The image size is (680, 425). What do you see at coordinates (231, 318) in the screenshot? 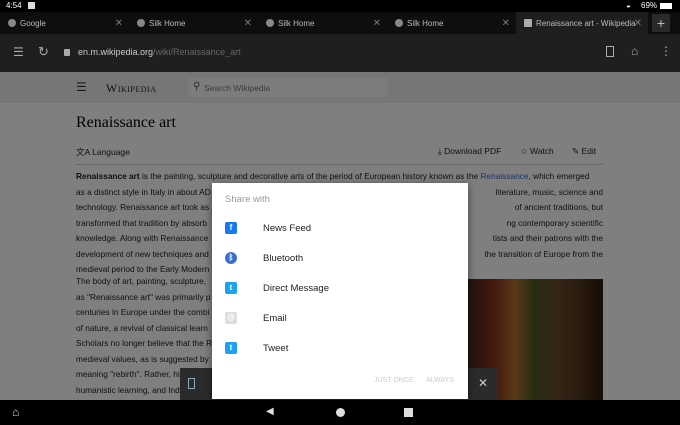
I see `email-icon: @` at bounding box center [231, 318].